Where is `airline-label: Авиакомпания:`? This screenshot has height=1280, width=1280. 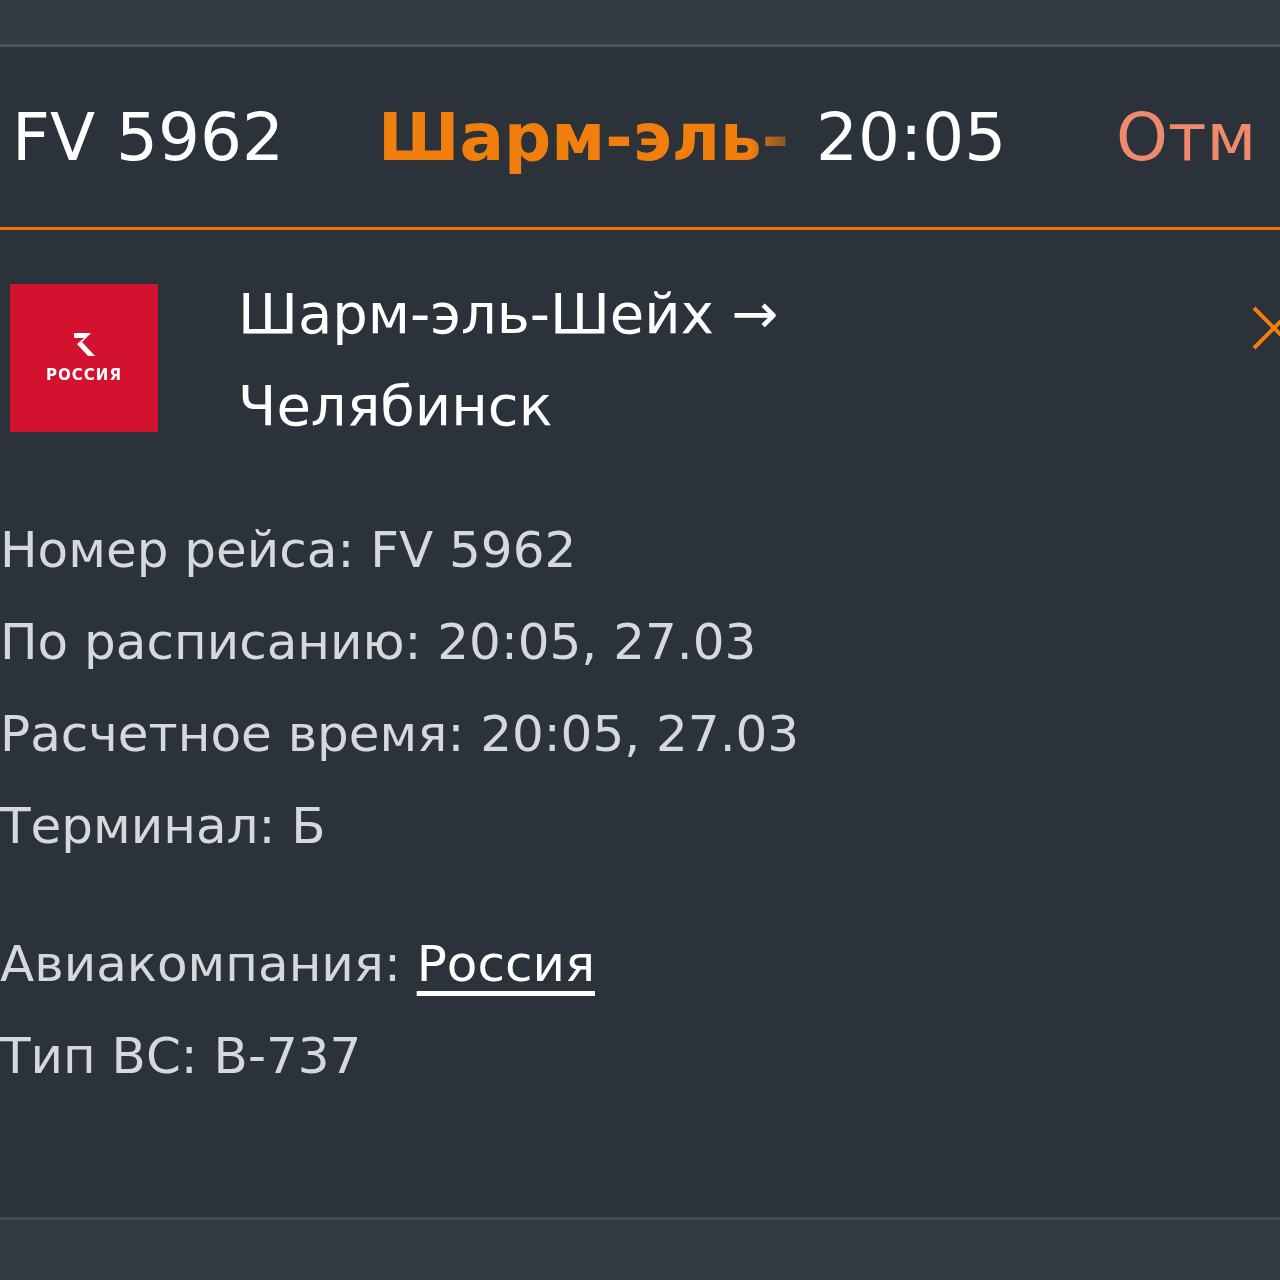
airline-label: Авиакомпания: is located at coordinates (200, 964).